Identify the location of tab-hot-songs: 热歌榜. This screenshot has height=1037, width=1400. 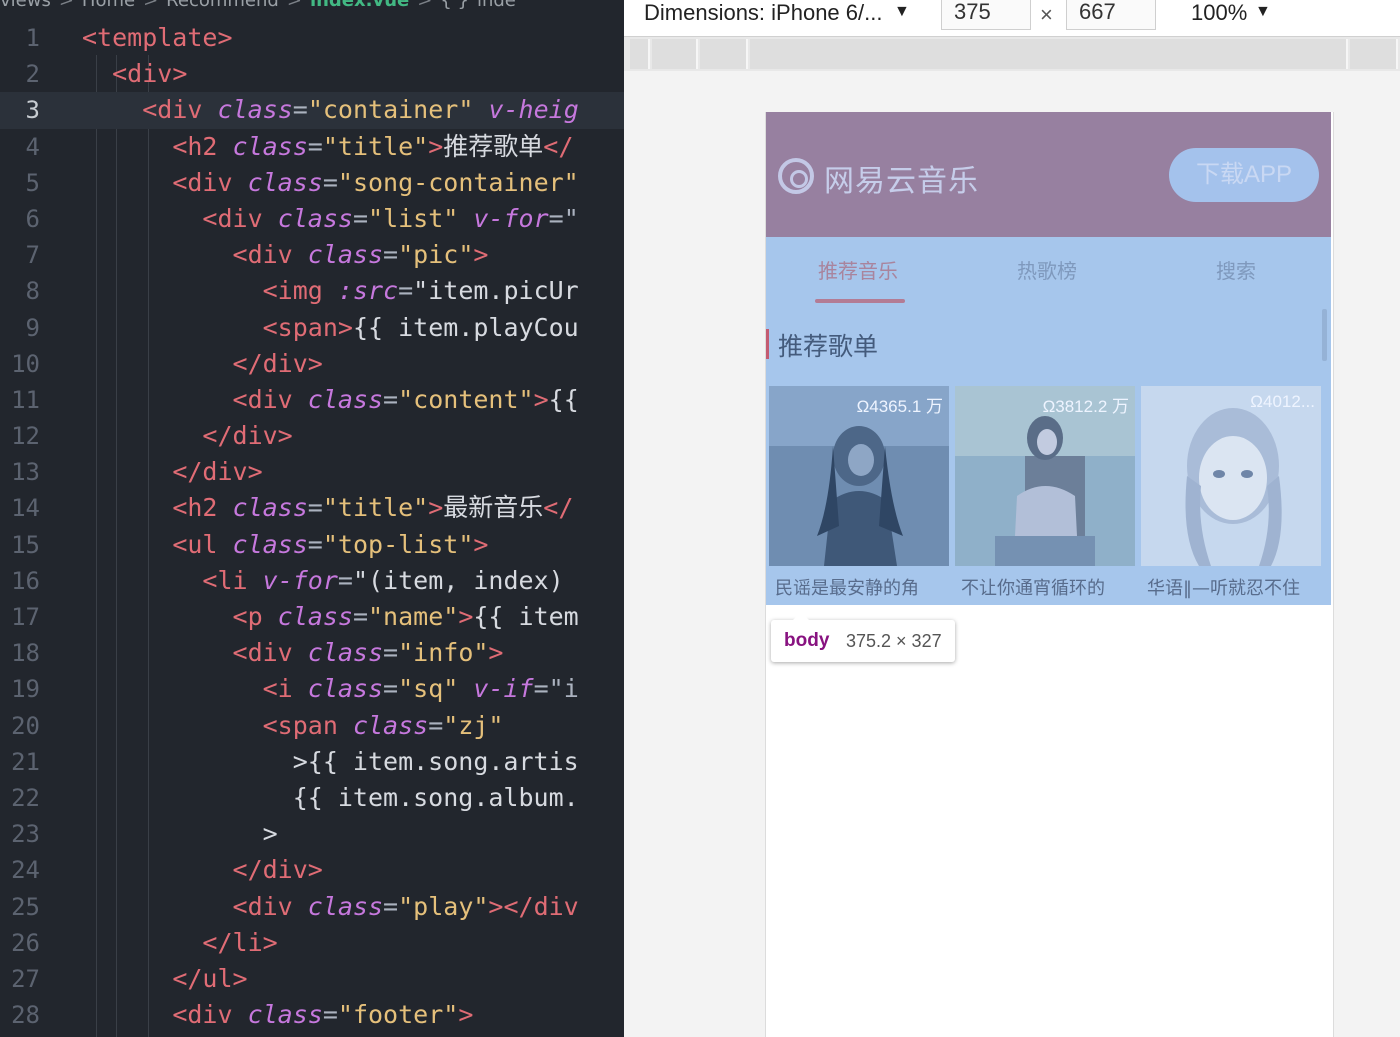
(1047, 269).